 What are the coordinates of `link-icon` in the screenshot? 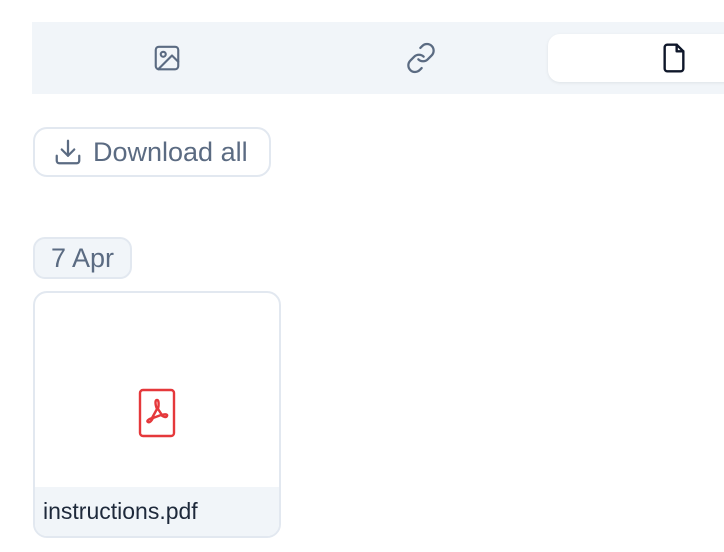 It's located at (421, 58).